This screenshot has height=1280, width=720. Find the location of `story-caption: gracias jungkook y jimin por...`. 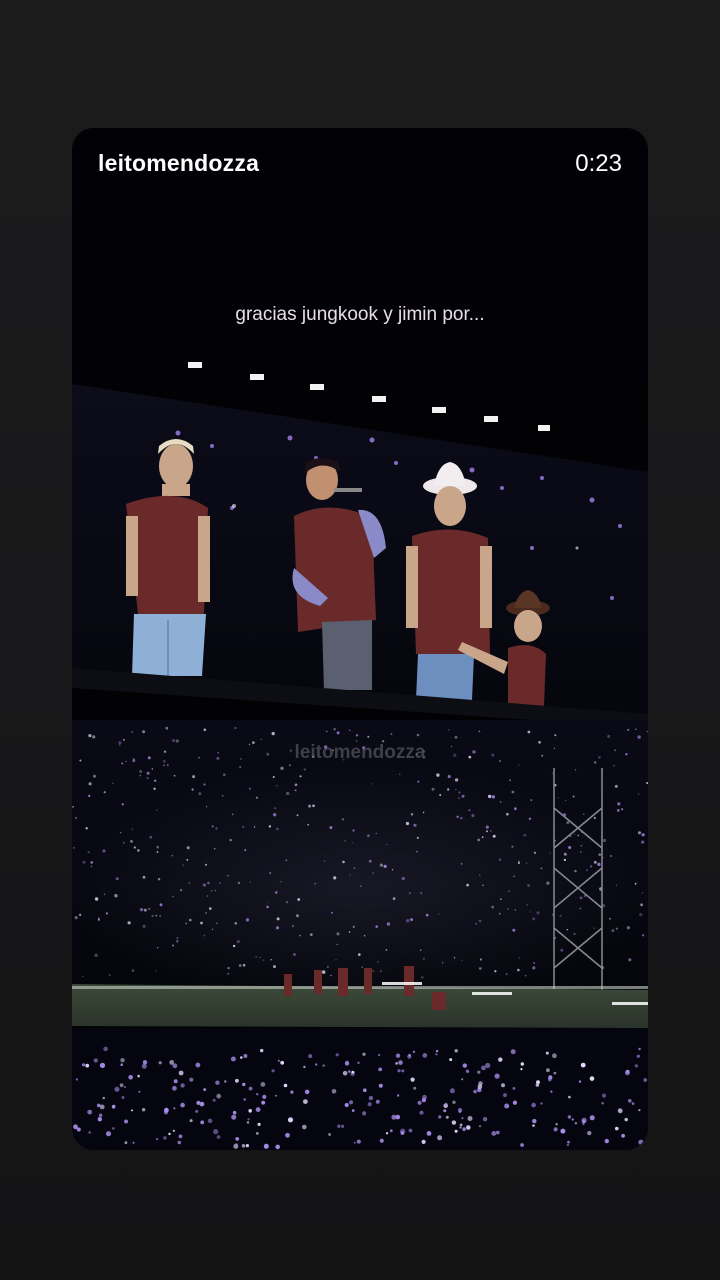

story-caption: gracias jungkook y jimin por... is located at coordinates (360, 314).